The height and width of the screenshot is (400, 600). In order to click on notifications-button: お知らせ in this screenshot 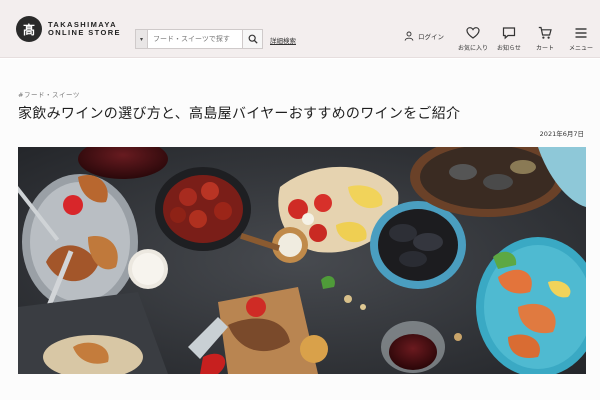, I will do `click(509, 39)`.